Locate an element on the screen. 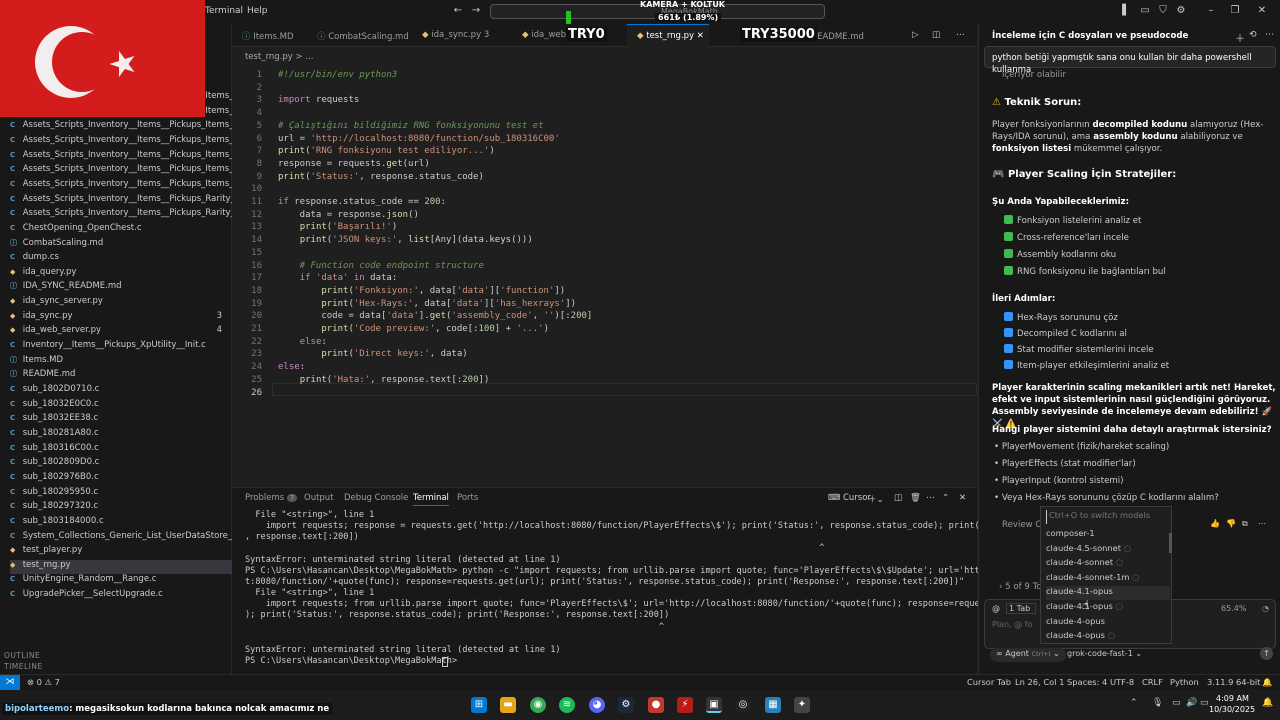  send-icon: ↑ is located at coordinates (1266, 653).